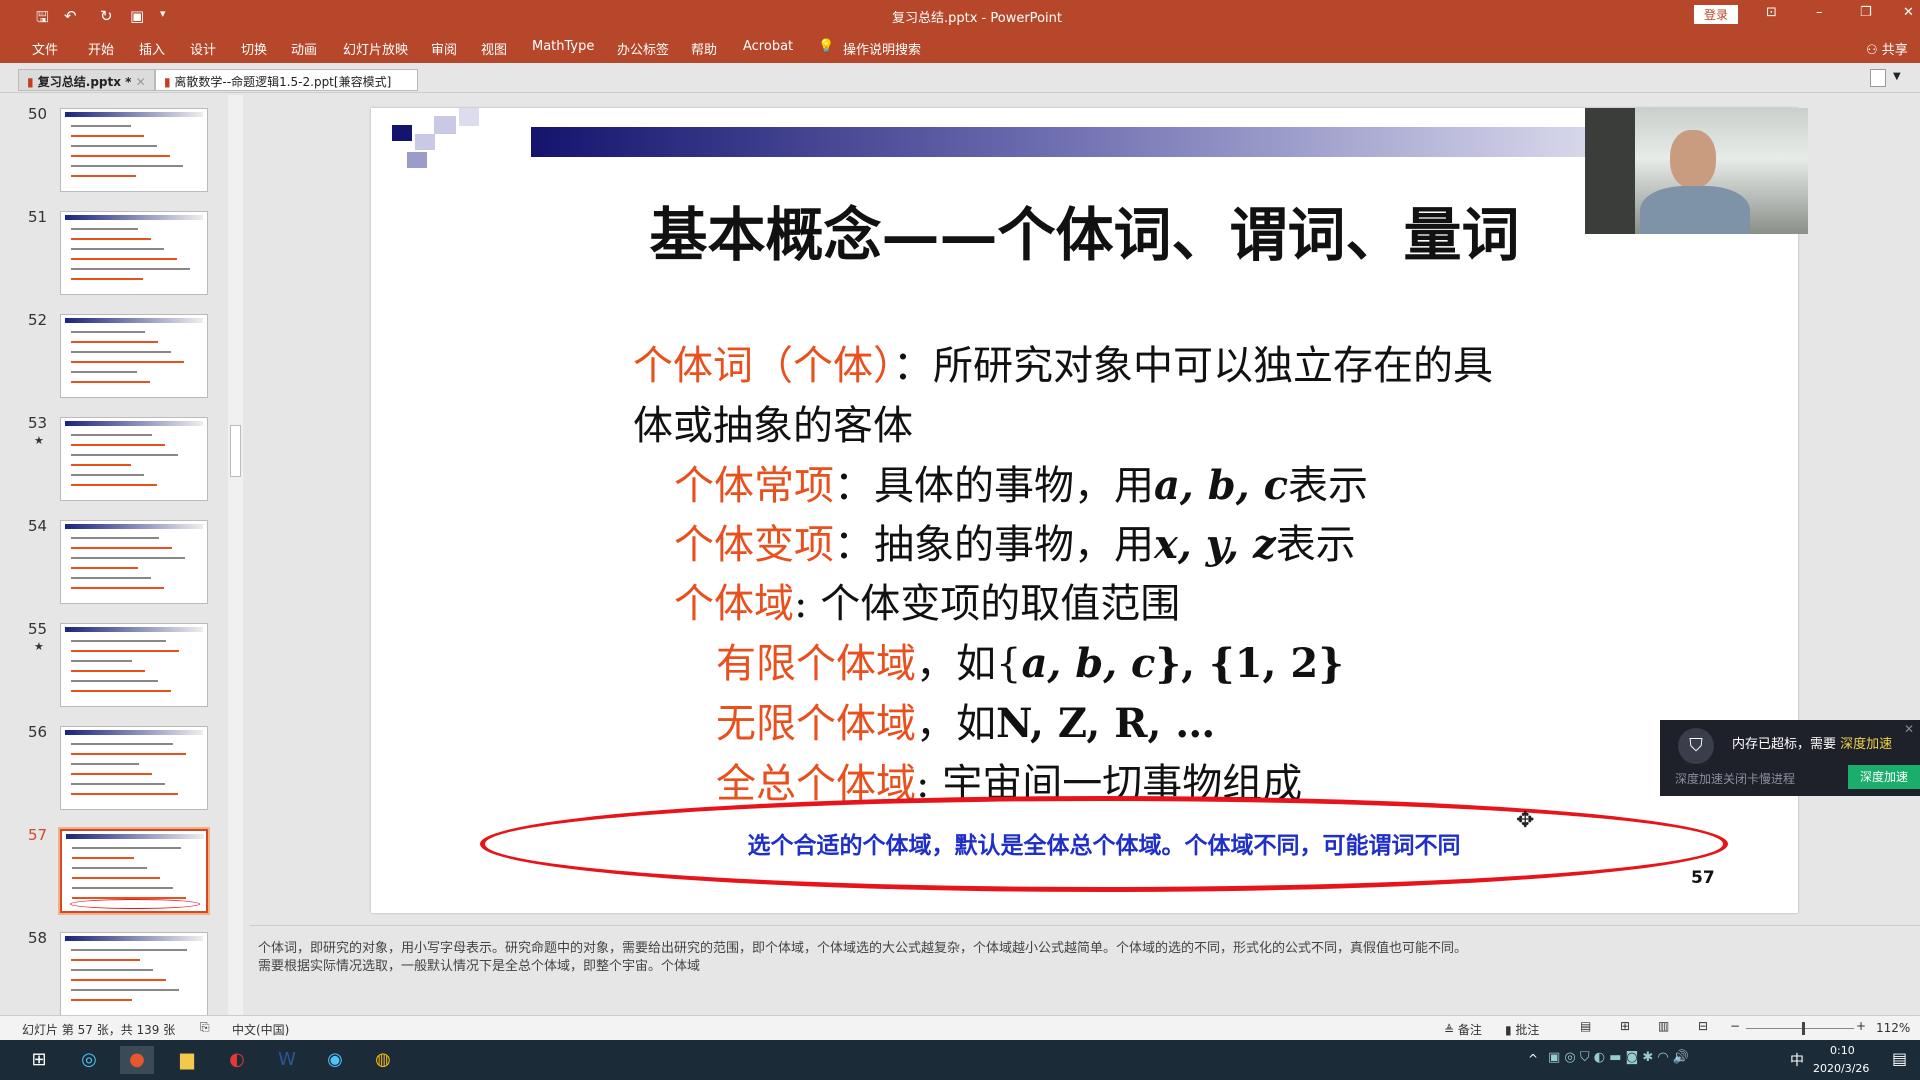 This screenshot has height=1080, width=1920. I want to click on slideshow-view-icon: ⊟, so click(1703, 1026).